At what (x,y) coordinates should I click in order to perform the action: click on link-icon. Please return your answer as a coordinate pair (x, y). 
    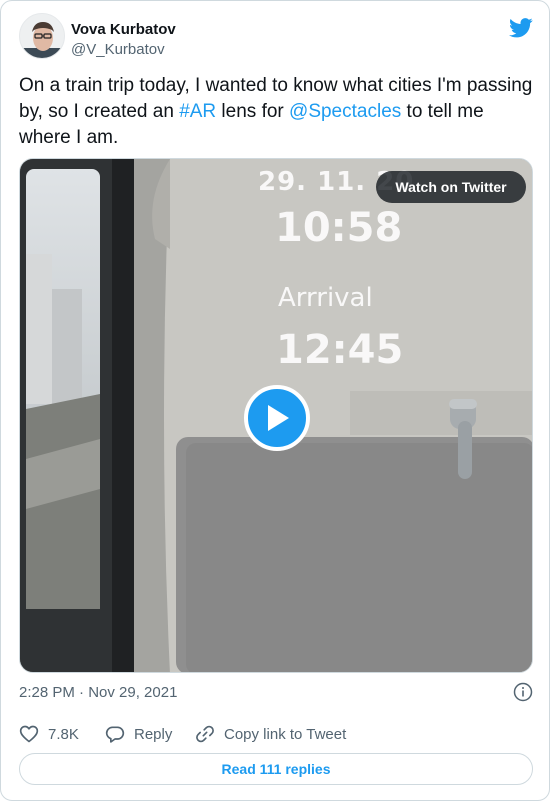
    Looking at the image, I should click on (205, 734).